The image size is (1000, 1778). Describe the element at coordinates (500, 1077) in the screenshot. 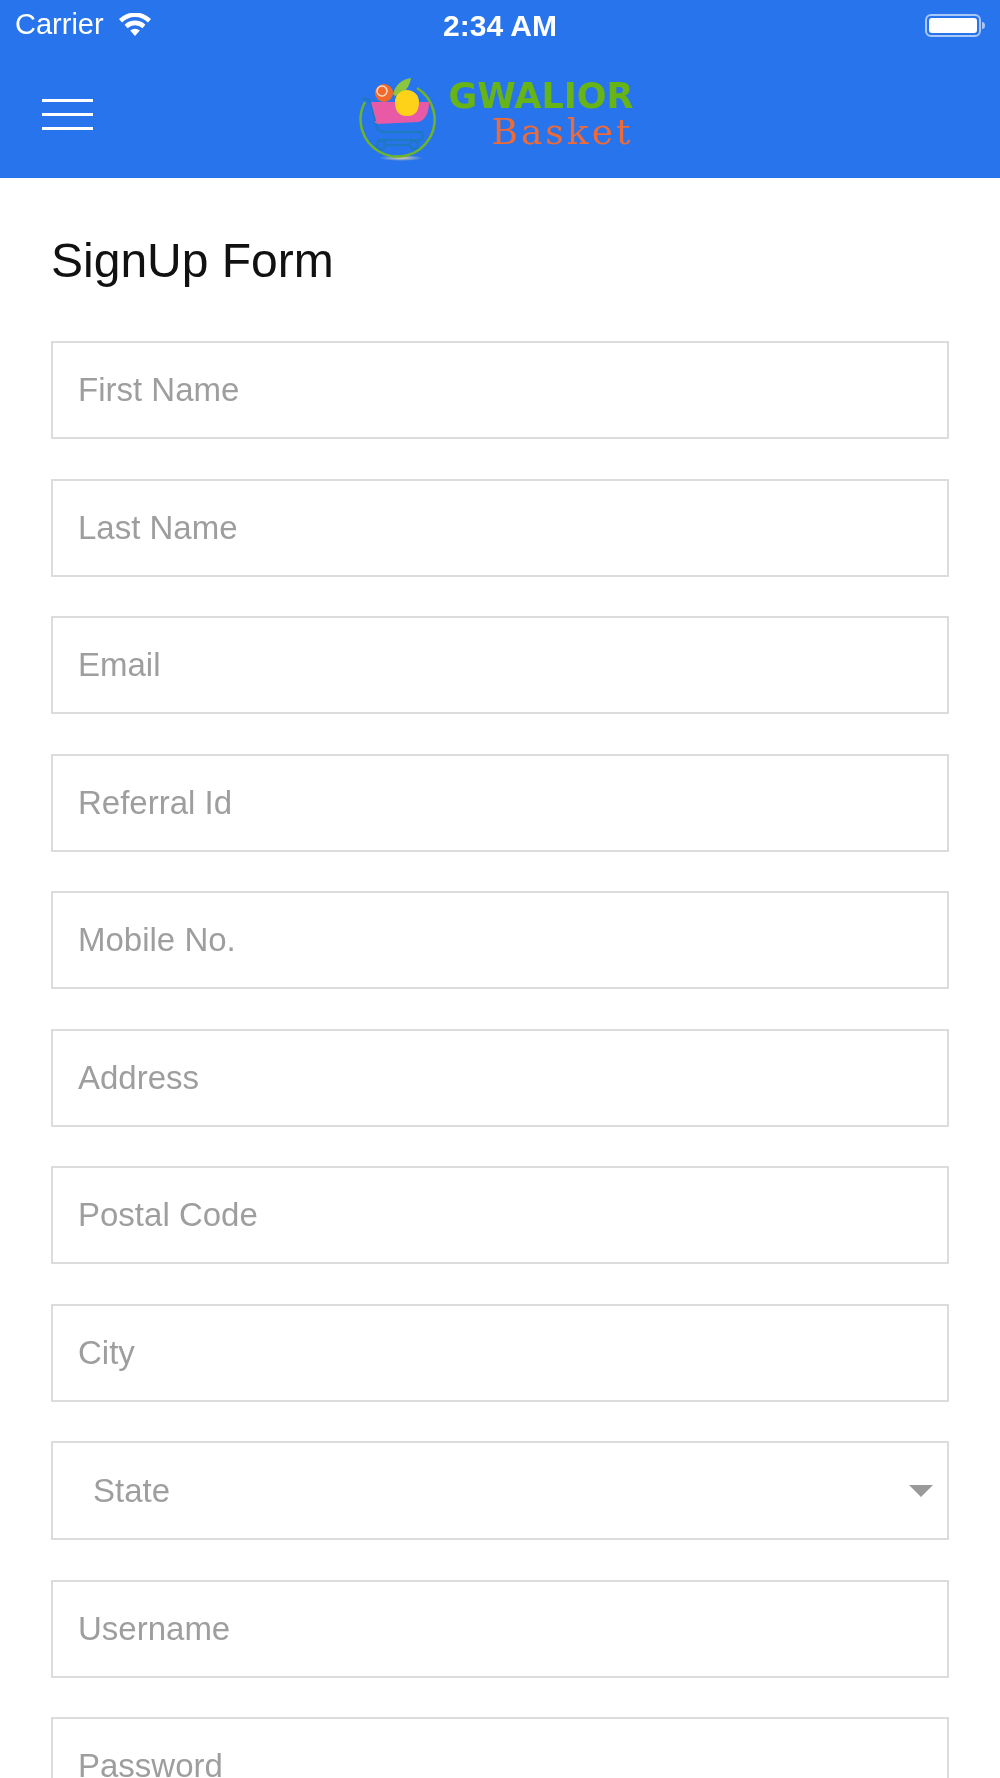

I see `input-field: Address` at that location.